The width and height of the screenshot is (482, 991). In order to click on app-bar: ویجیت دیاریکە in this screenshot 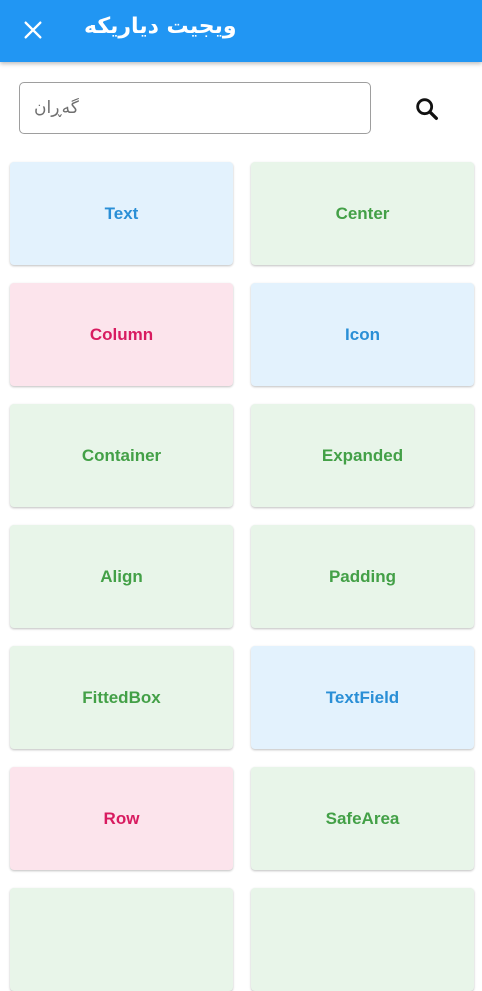, I will do `click(241, 31)`.